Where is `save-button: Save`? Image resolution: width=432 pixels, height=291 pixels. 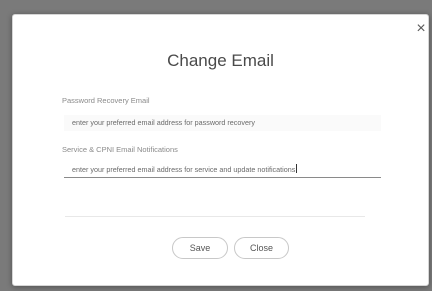
save-button: Save is located at coordinates (200, 248).